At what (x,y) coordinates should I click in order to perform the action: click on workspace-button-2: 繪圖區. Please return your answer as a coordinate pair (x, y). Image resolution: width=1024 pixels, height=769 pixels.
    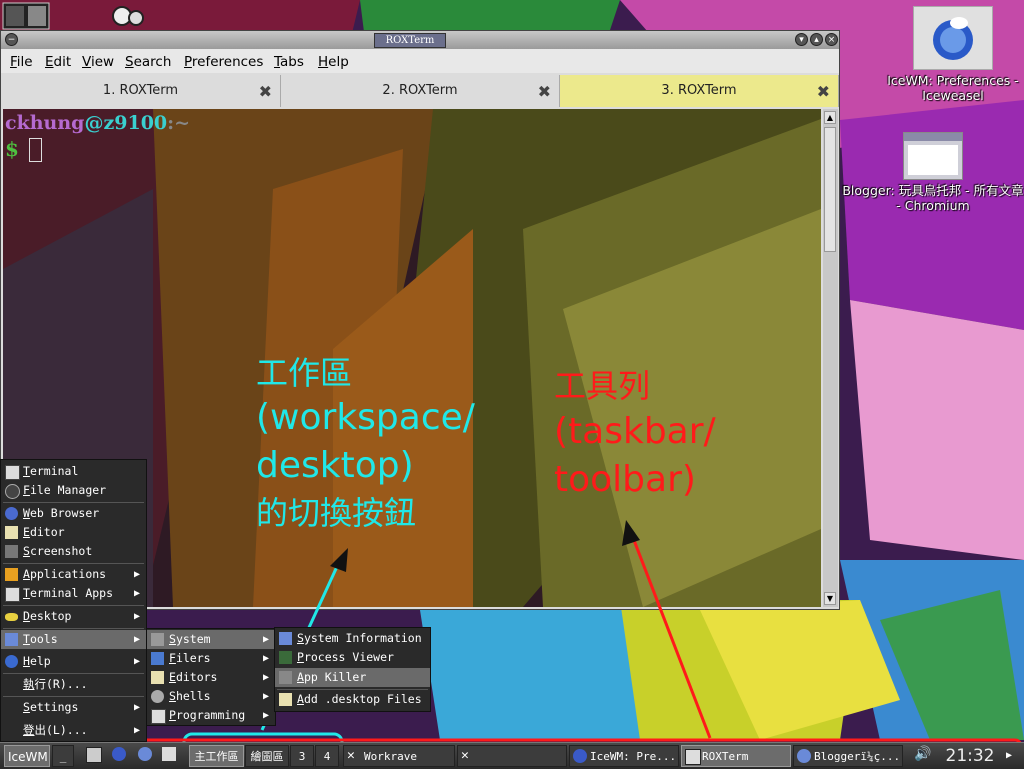
    Looking at the image, I should click on (267, 756).